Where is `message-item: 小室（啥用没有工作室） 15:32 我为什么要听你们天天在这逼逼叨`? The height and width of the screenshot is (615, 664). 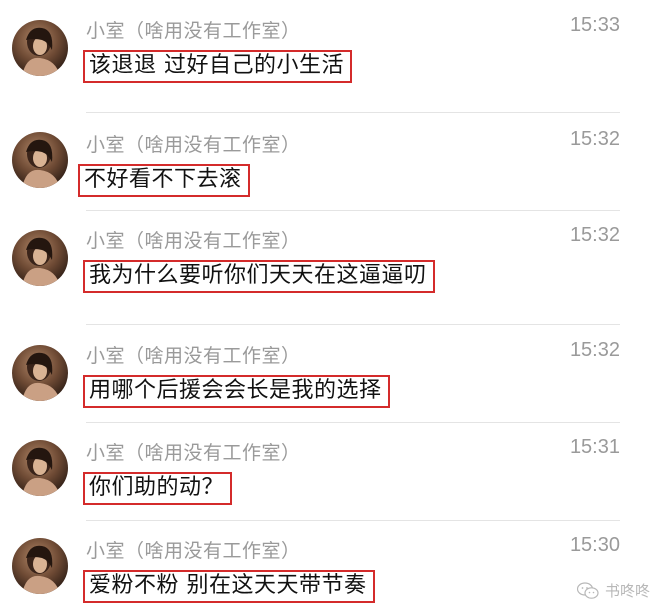 message-item: 小室（啥用没有工作室） 15:32 我为什么要听你们天天在这逼逼叨 is located at coordinates (310, 270).